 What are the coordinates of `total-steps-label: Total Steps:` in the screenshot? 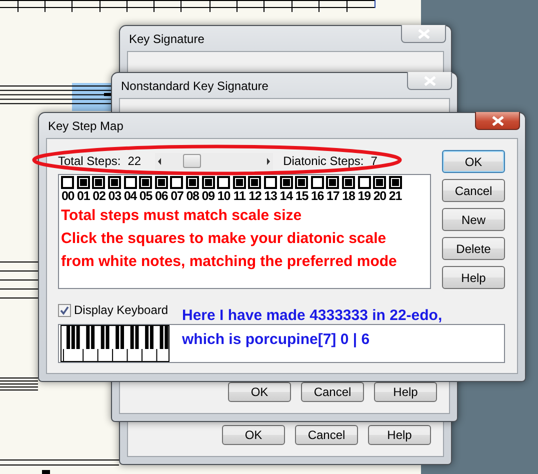 It's located at (89, 161).